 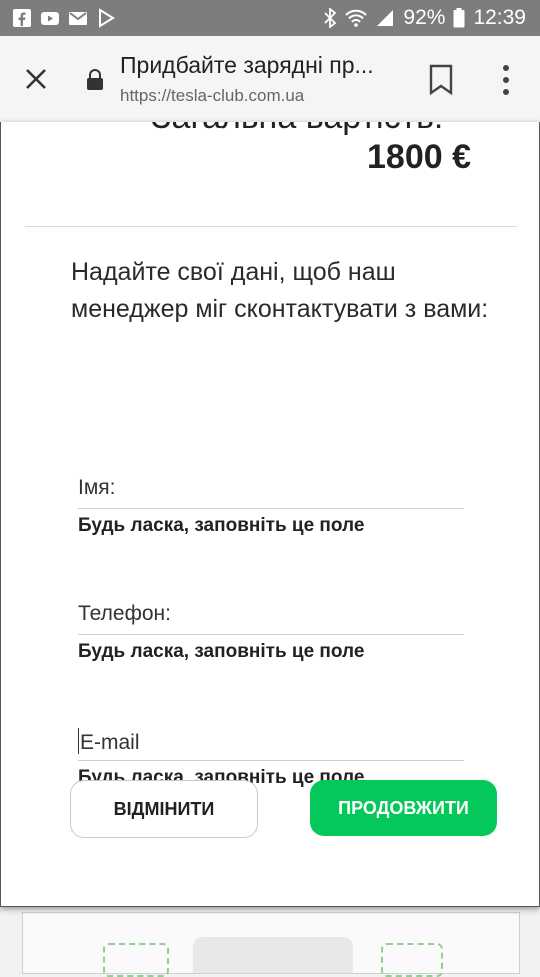 What do you see at coordinates (419, 157) in the screenshot?
I see `total-price: 1800 €` at bounding box center [419, 157].